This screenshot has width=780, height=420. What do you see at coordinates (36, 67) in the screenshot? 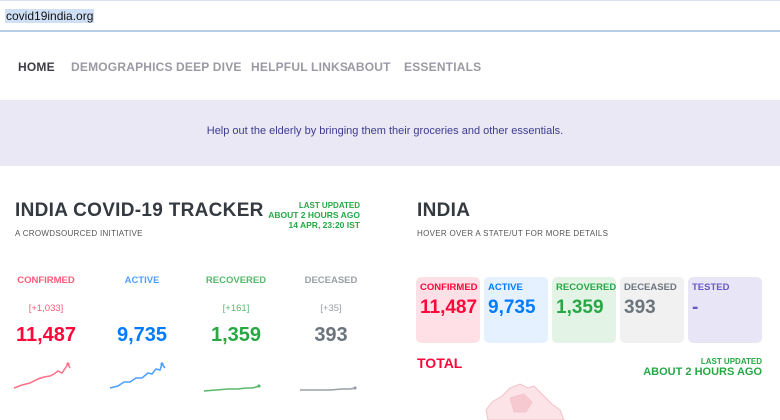
I see `nav-home: HOME` at bounding box center [36, 67].